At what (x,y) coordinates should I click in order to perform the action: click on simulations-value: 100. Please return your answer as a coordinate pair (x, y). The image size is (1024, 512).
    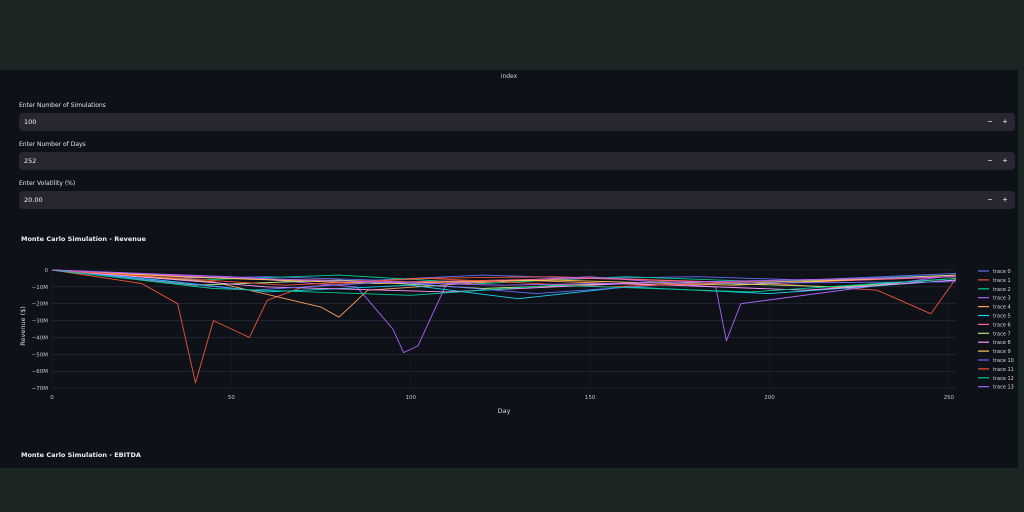
    Looking at the image, I should click on (30, 122).